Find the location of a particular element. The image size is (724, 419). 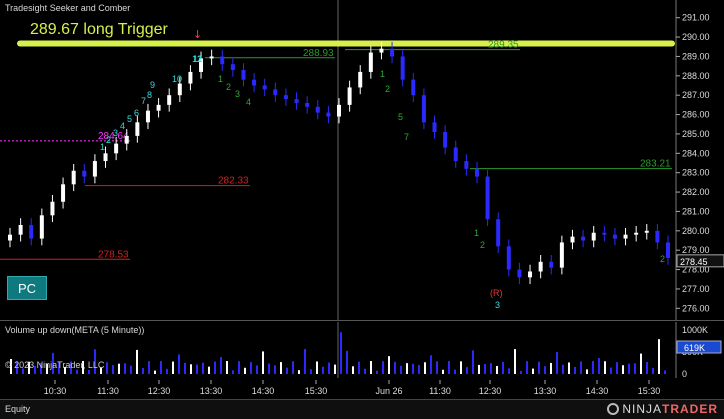

time-tick-label: 12:30 is located at coordinates (490, 391).